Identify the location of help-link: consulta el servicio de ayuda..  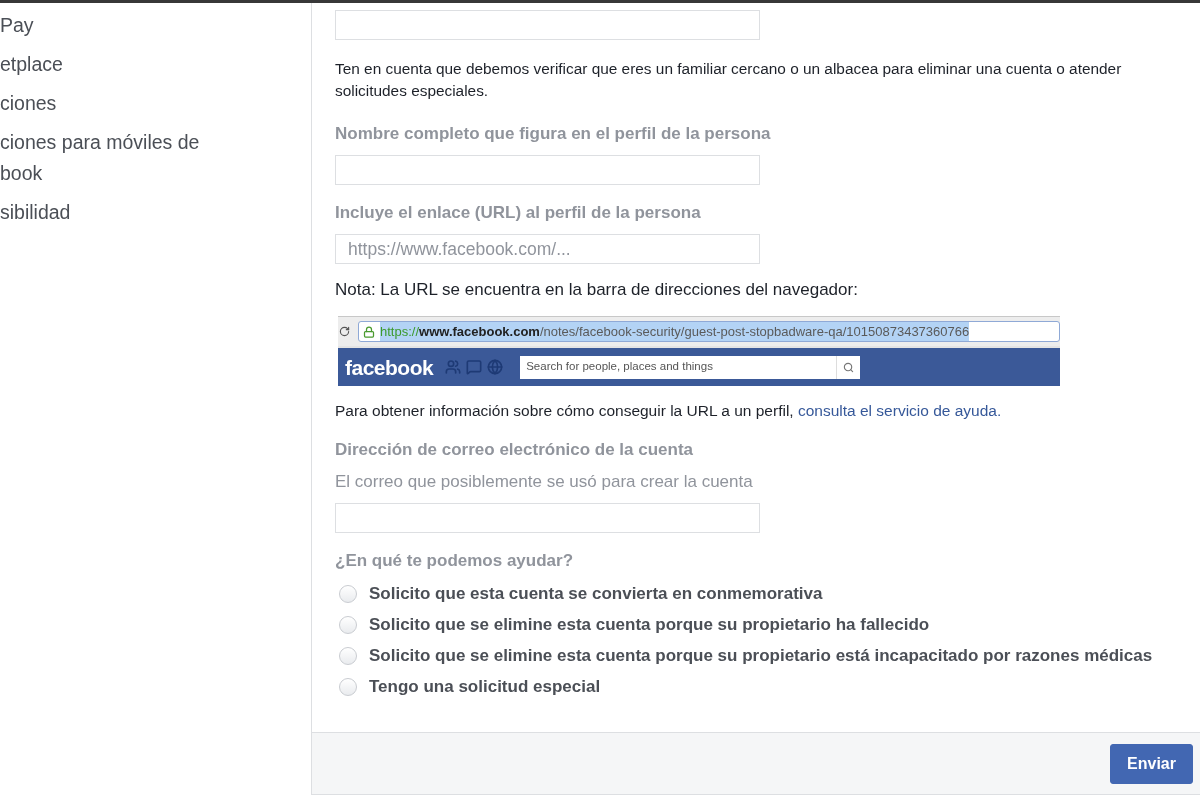
(899, 410).